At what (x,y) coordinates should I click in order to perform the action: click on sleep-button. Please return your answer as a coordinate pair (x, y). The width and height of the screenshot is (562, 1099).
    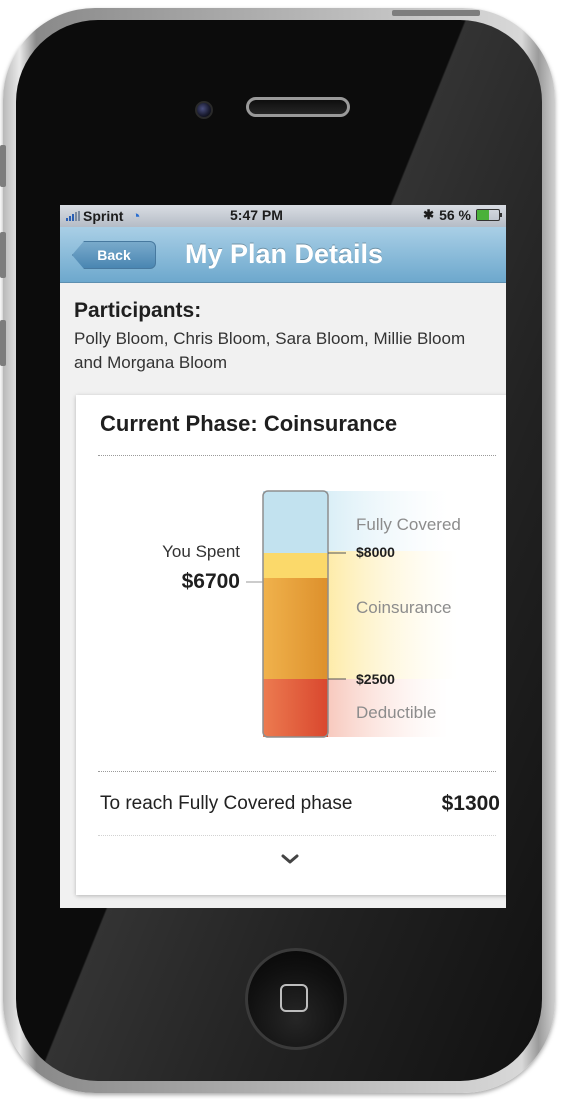
    Looking at the image, I should click on (436, 13).